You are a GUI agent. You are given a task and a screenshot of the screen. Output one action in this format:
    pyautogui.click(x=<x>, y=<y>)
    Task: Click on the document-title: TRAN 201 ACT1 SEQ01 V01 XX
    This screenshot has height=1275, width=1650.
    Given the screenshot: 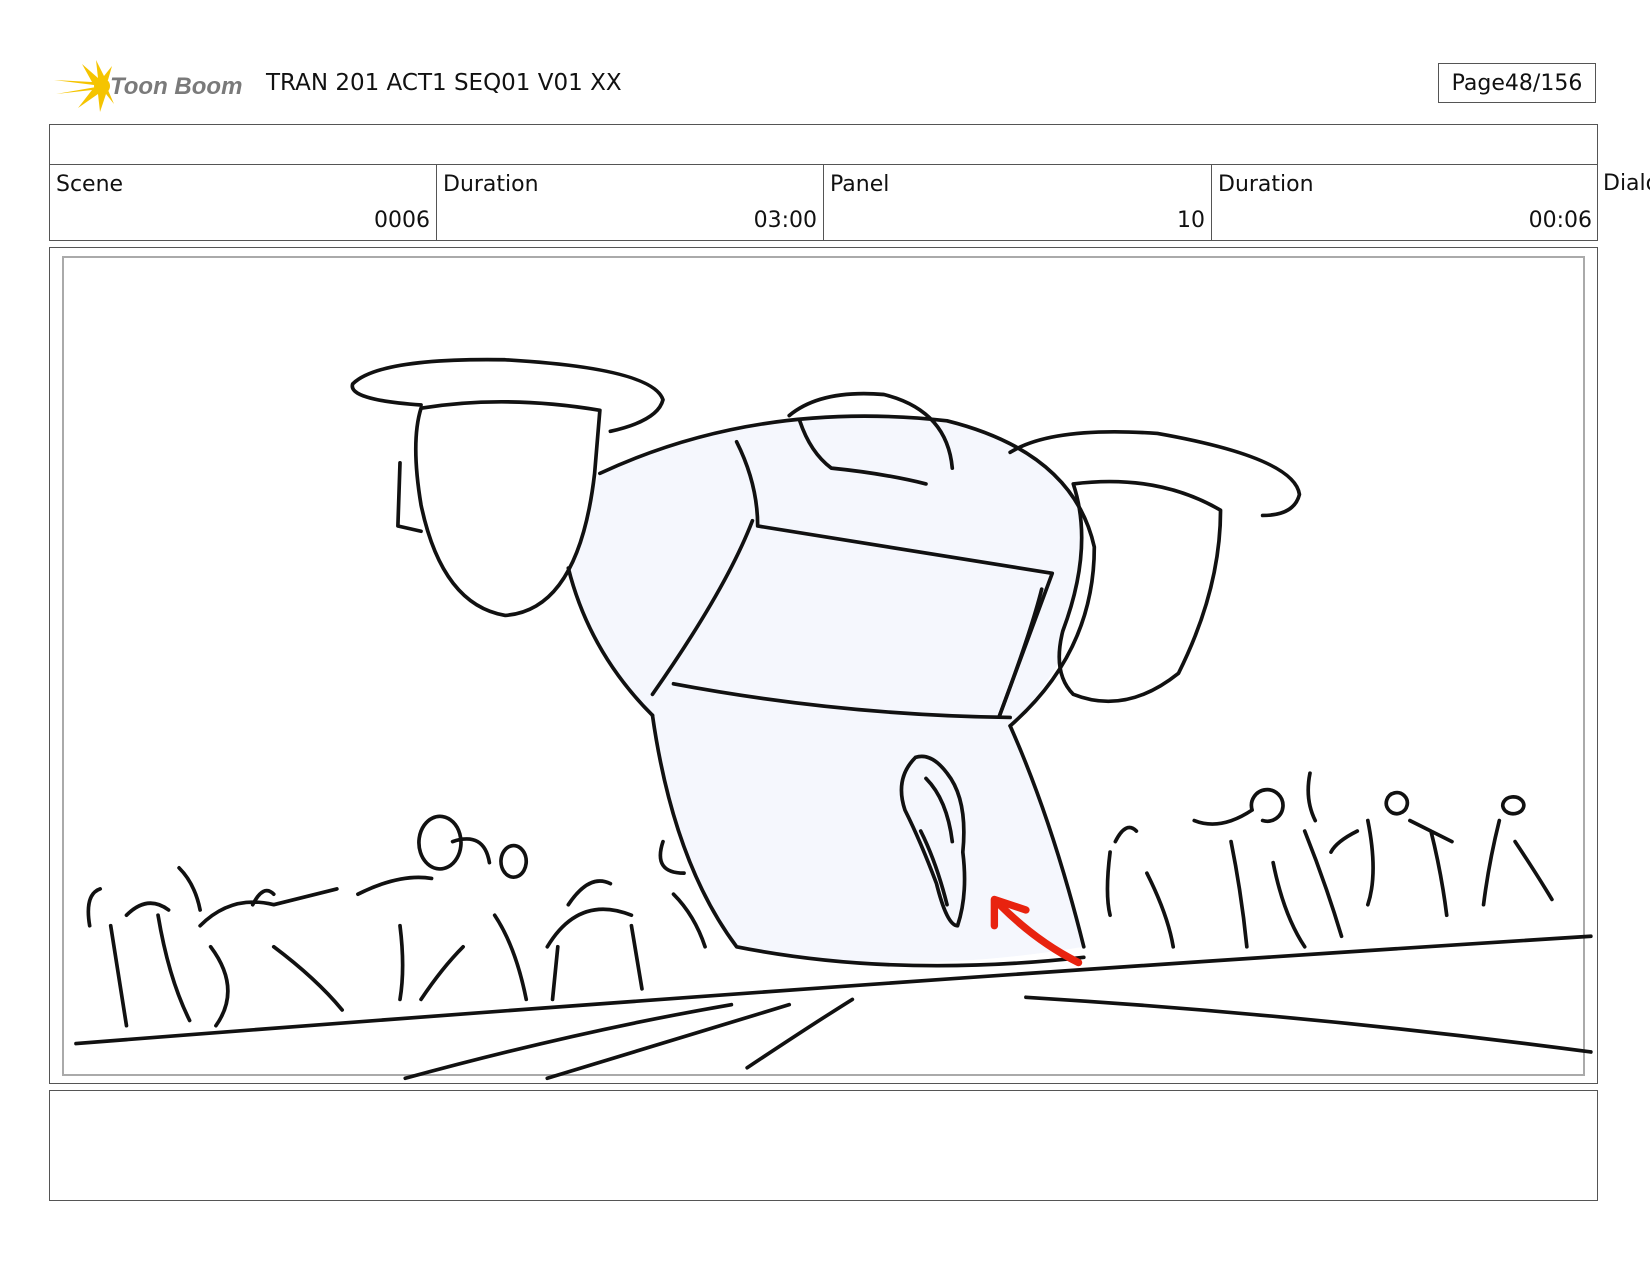 What is the action you would take?
    pyautogui.click(x=444, y=83)
    